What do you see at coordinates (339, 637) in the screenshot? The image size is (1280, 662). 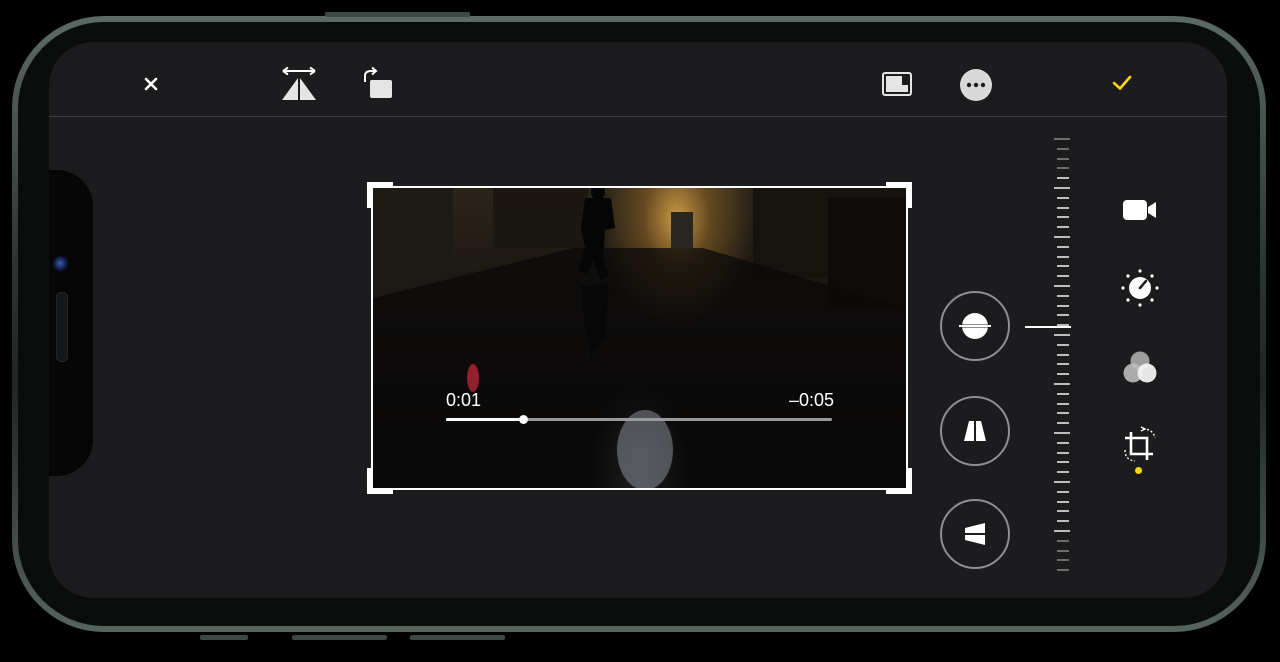 I see `volume-up-button` at bounding box center [339, 637].